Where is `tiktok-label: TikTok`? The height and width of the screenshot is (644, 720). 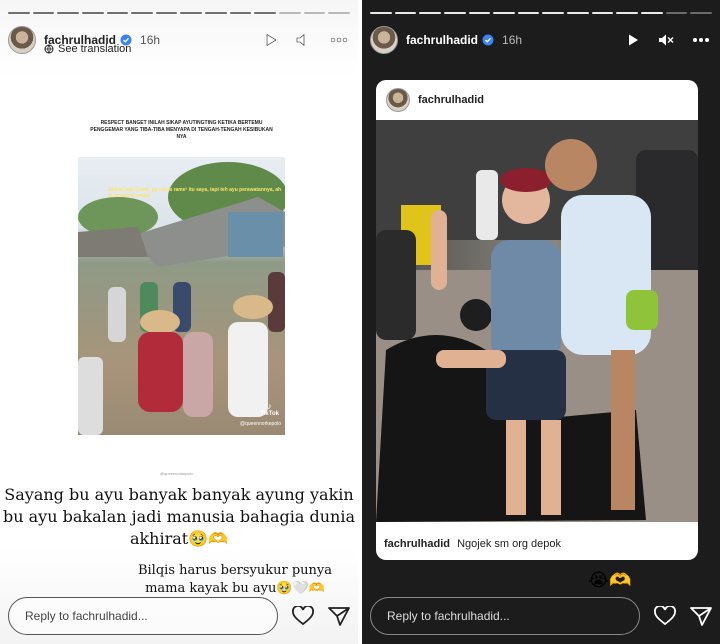 tiktok-label: TikTok is located at coordinates (269, 414).